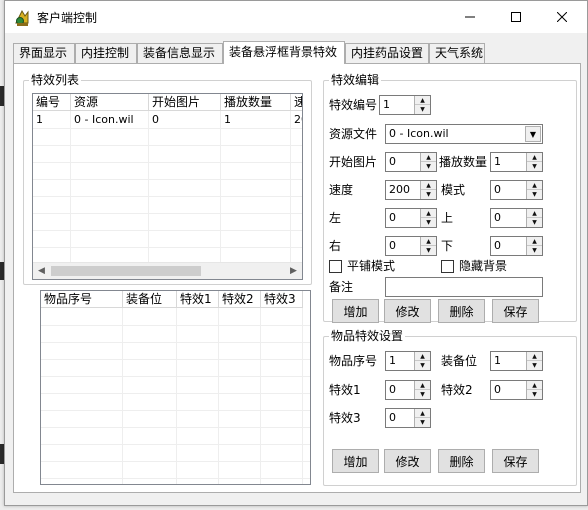  Describe the element at coordinates (407, 461) in the screenshot. I see `item-edit-button: 修改` at that location.